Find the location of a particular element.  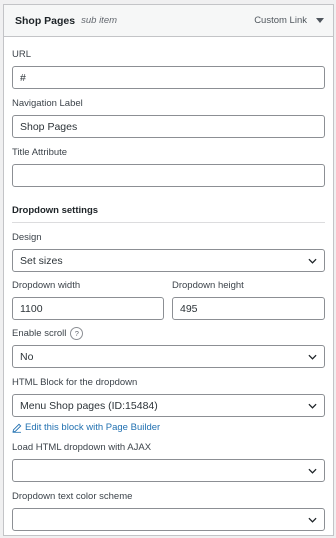

menu-item-title: Shop Pages is located at coordinates (45, 20).